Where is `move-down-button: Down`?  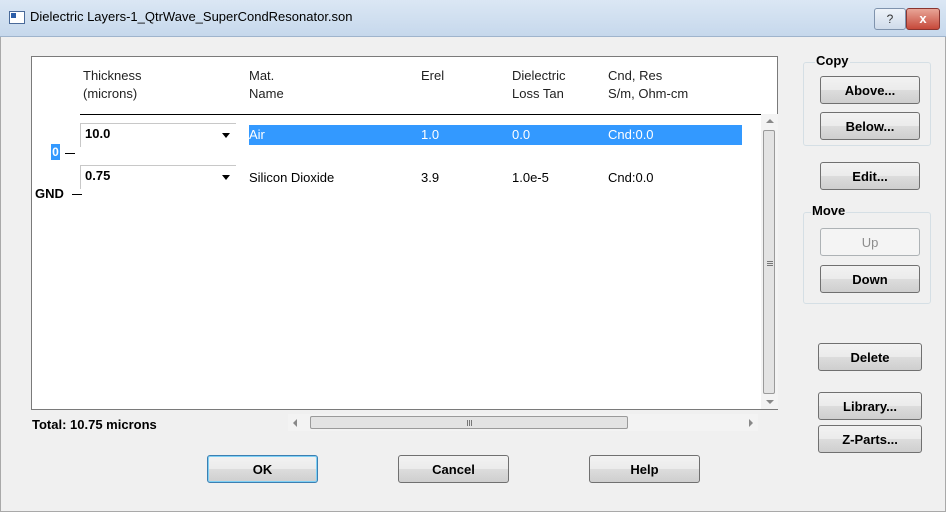
move-down-button: Down is located at coordinates (870, 279).